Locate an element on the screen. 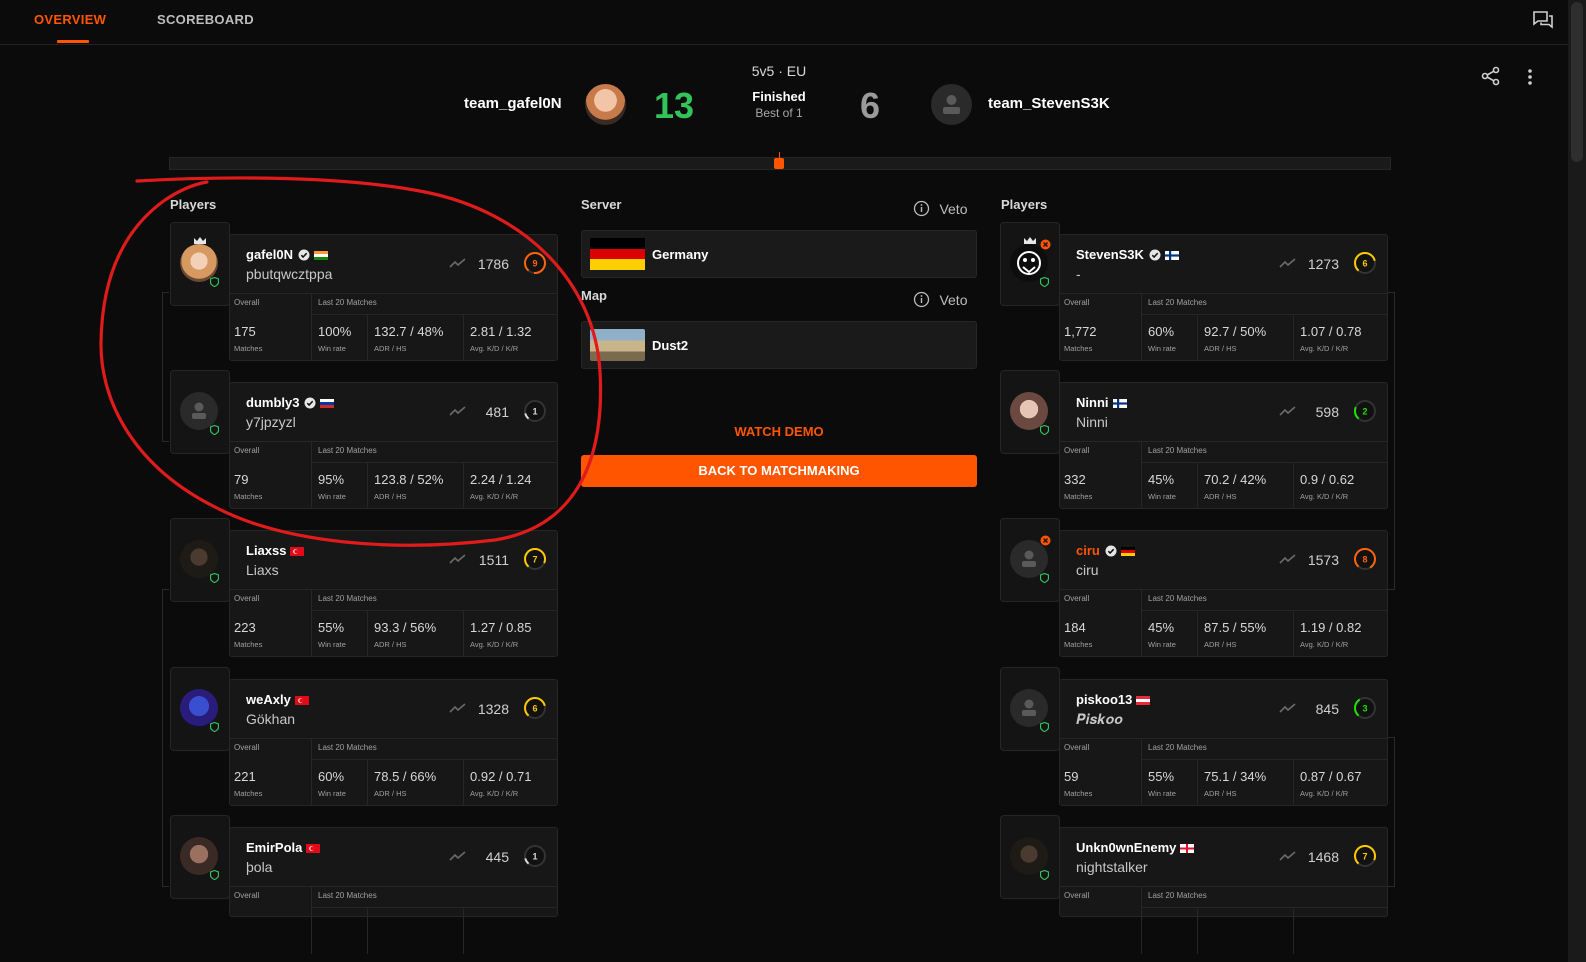  player-nickname: Unkn0wnEnemy is located at coordinates (1126, 847).